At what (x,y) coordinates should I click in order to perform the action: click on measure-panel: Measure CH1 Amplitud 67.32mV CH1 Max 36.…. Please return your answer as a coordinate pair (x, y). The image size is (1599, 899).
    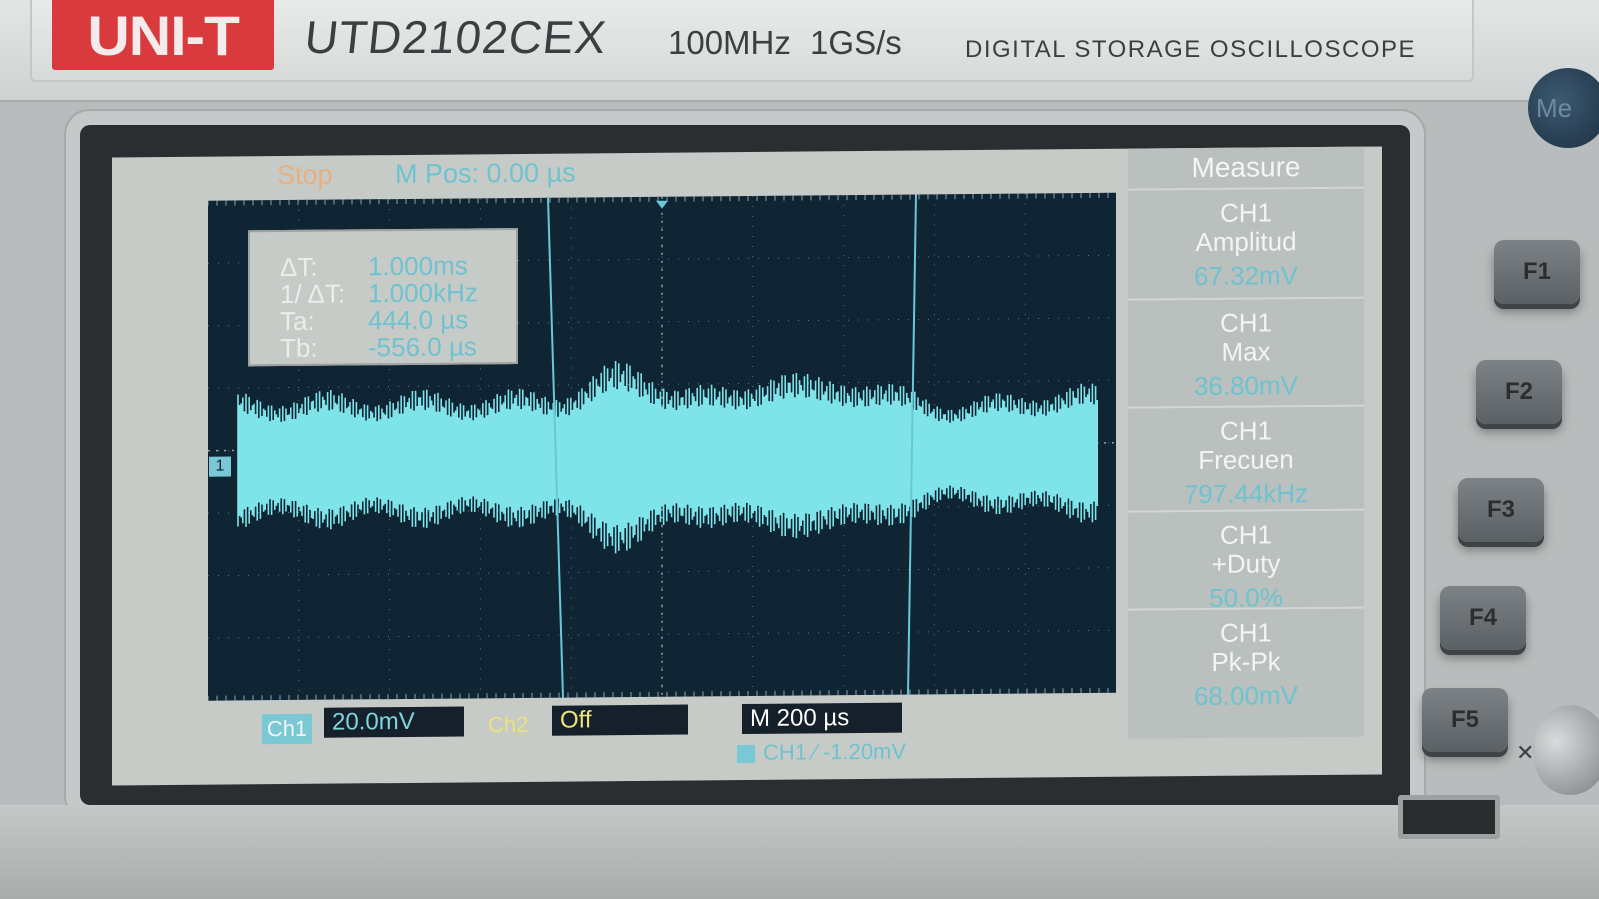
    Looking at the image, I should click on (1246, 442).